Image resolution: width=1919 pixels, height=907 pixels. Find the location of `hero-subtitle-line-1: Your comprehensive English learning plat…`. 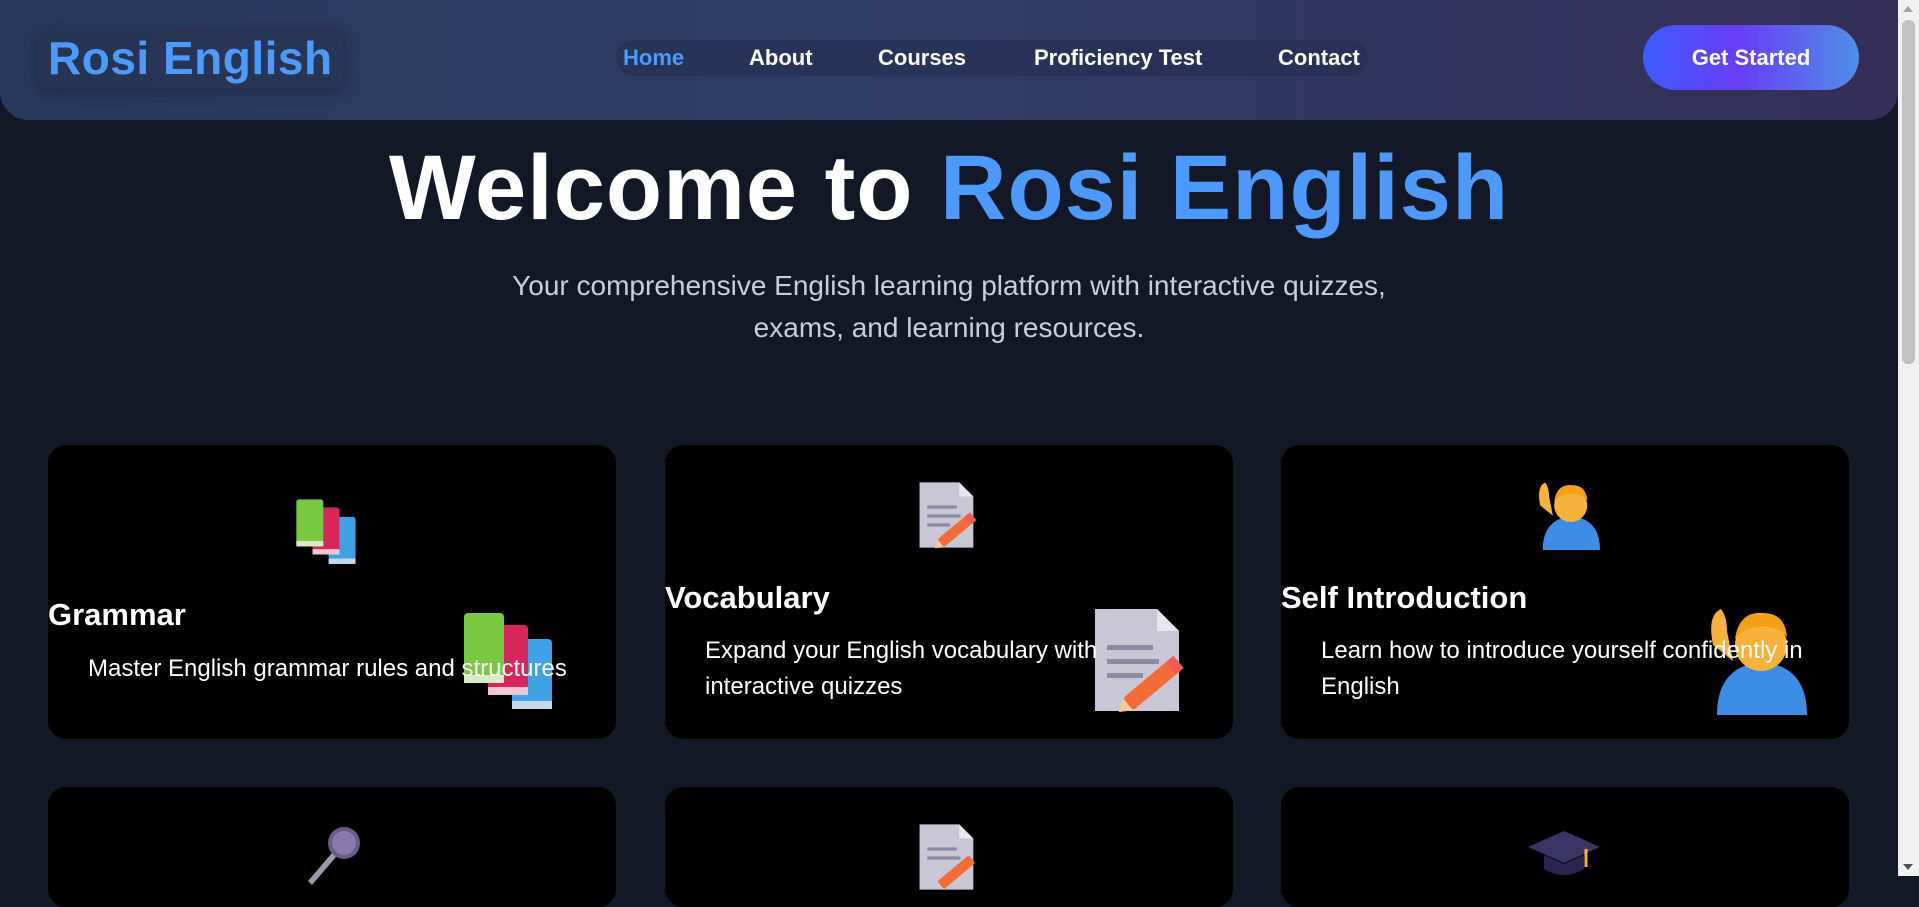

hero-subtitle-line-1: Your comprehensive English learning plat… is located at coordinates (949, 285).